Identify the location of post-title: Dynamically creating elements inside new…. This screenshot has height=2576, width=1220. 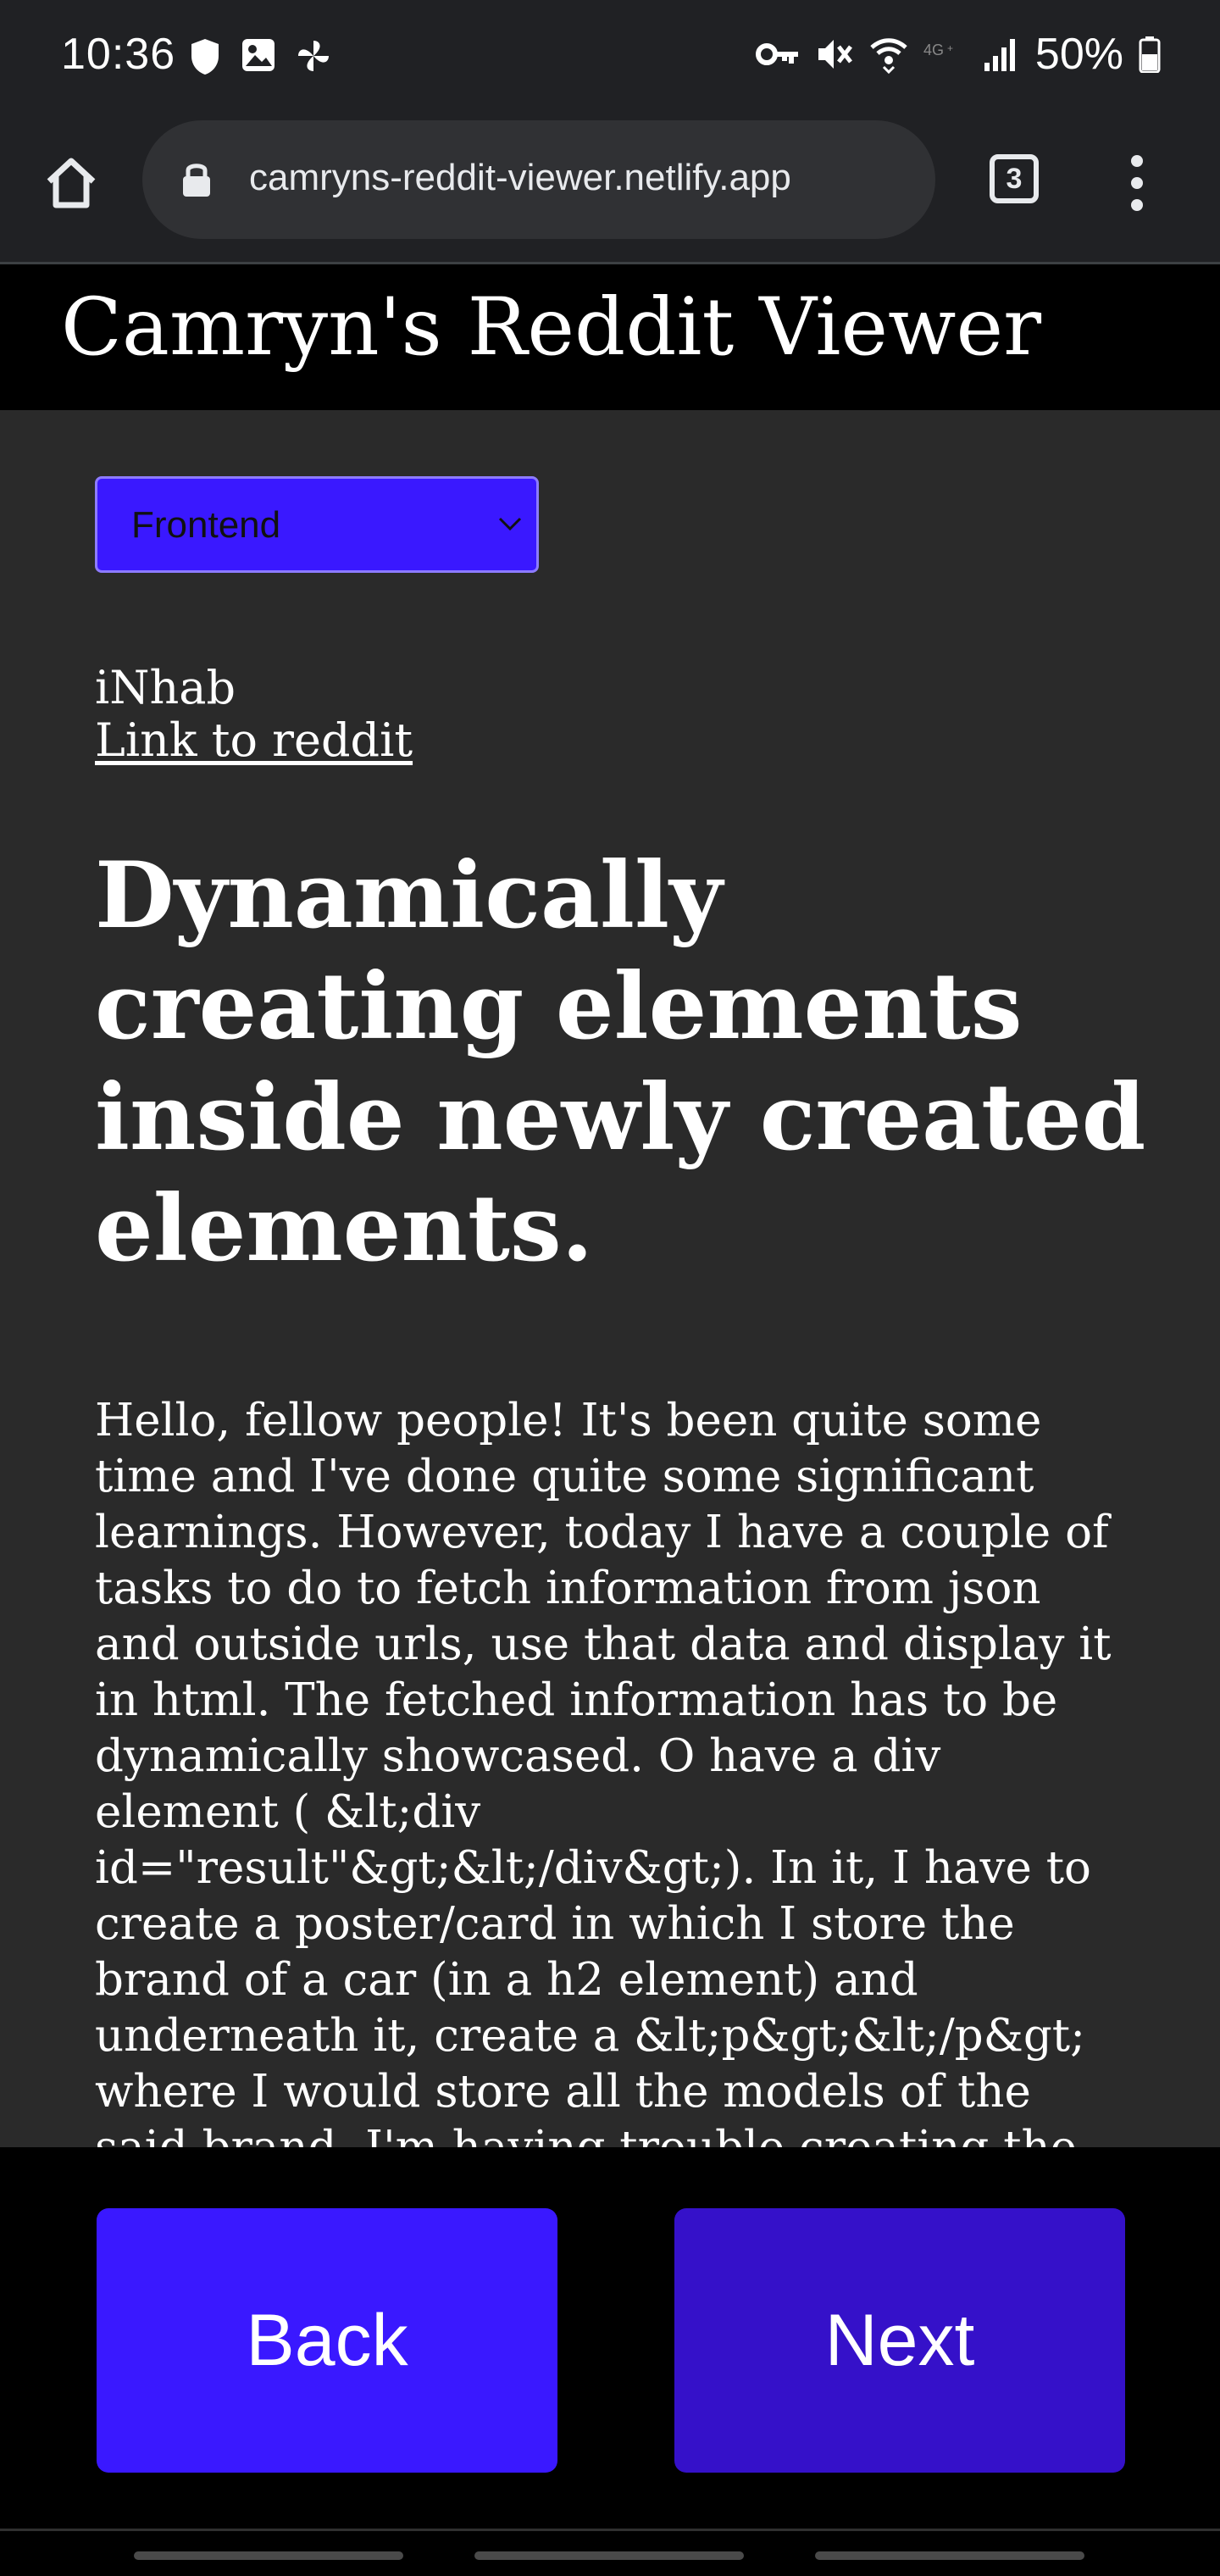
(620, 1062).